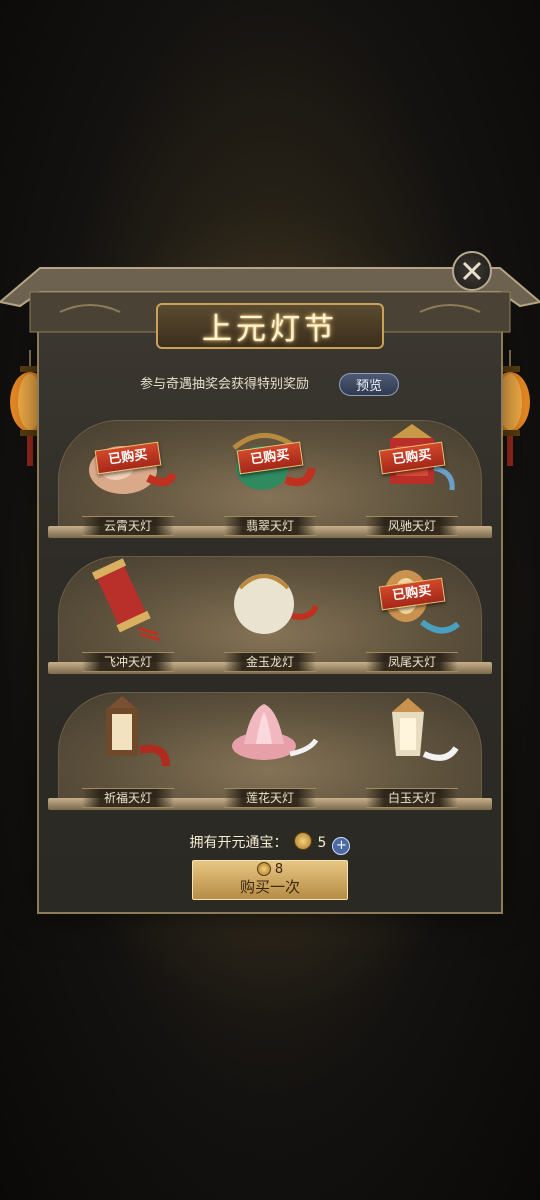 This screenshot has height=1200, width=540. Describe the element at coordinates (412, 662) in the screenshot. I see `lantern-name: 凤尾天灯` at that location.